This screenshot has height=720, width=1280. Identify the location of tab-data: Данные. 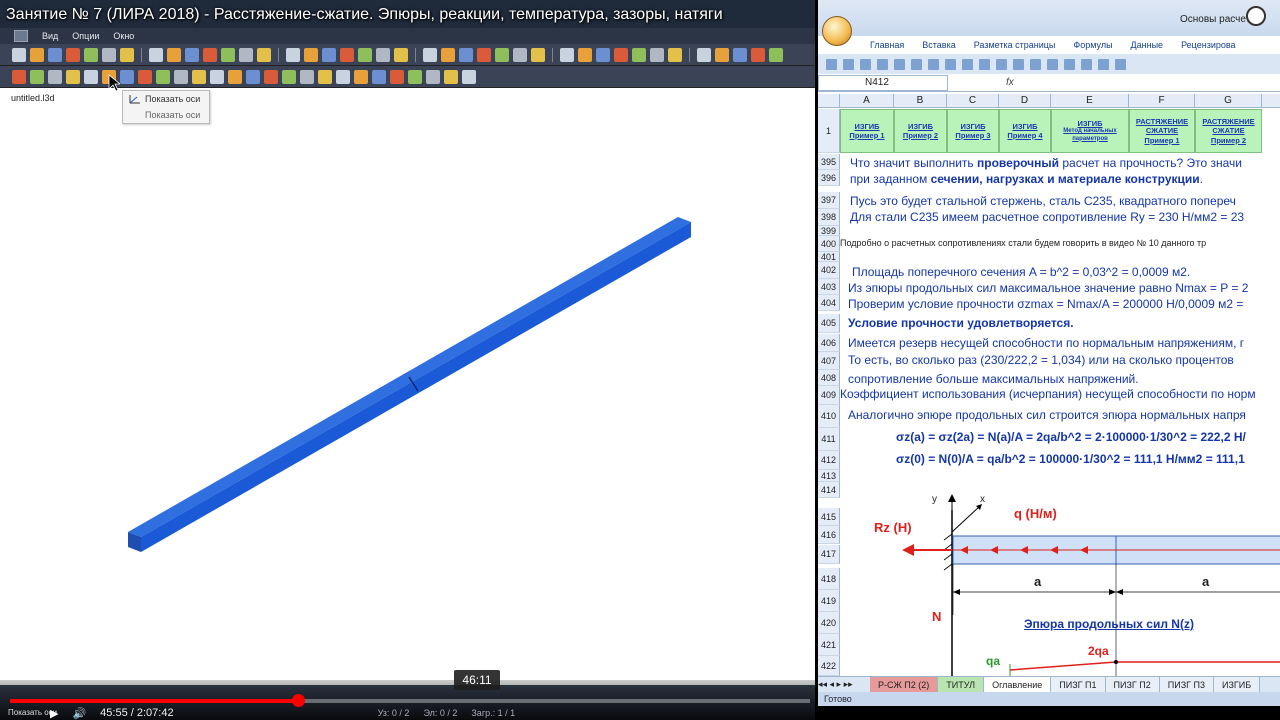
(1147, 45).